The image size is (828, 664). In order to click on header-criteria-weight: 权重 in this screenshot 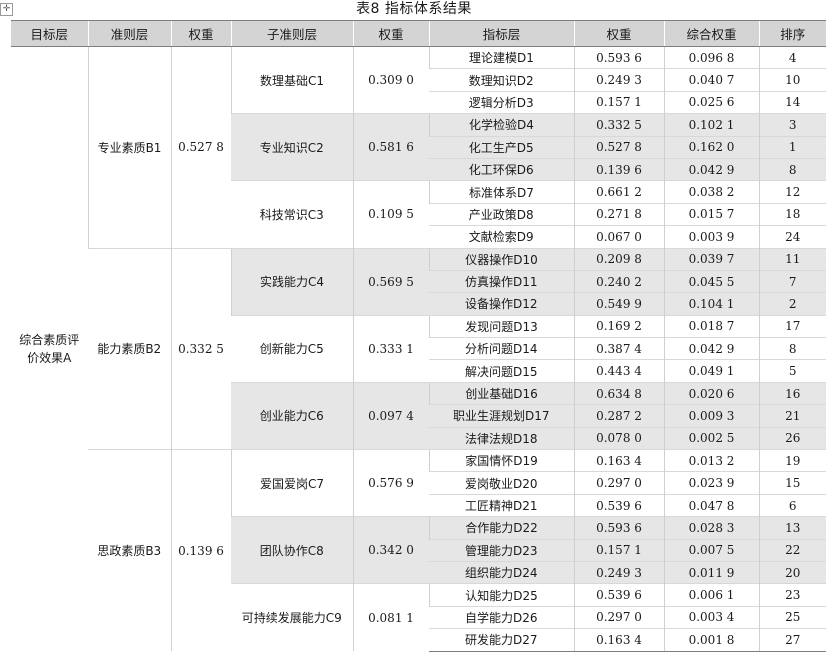, I will do `click(200, 33)`.